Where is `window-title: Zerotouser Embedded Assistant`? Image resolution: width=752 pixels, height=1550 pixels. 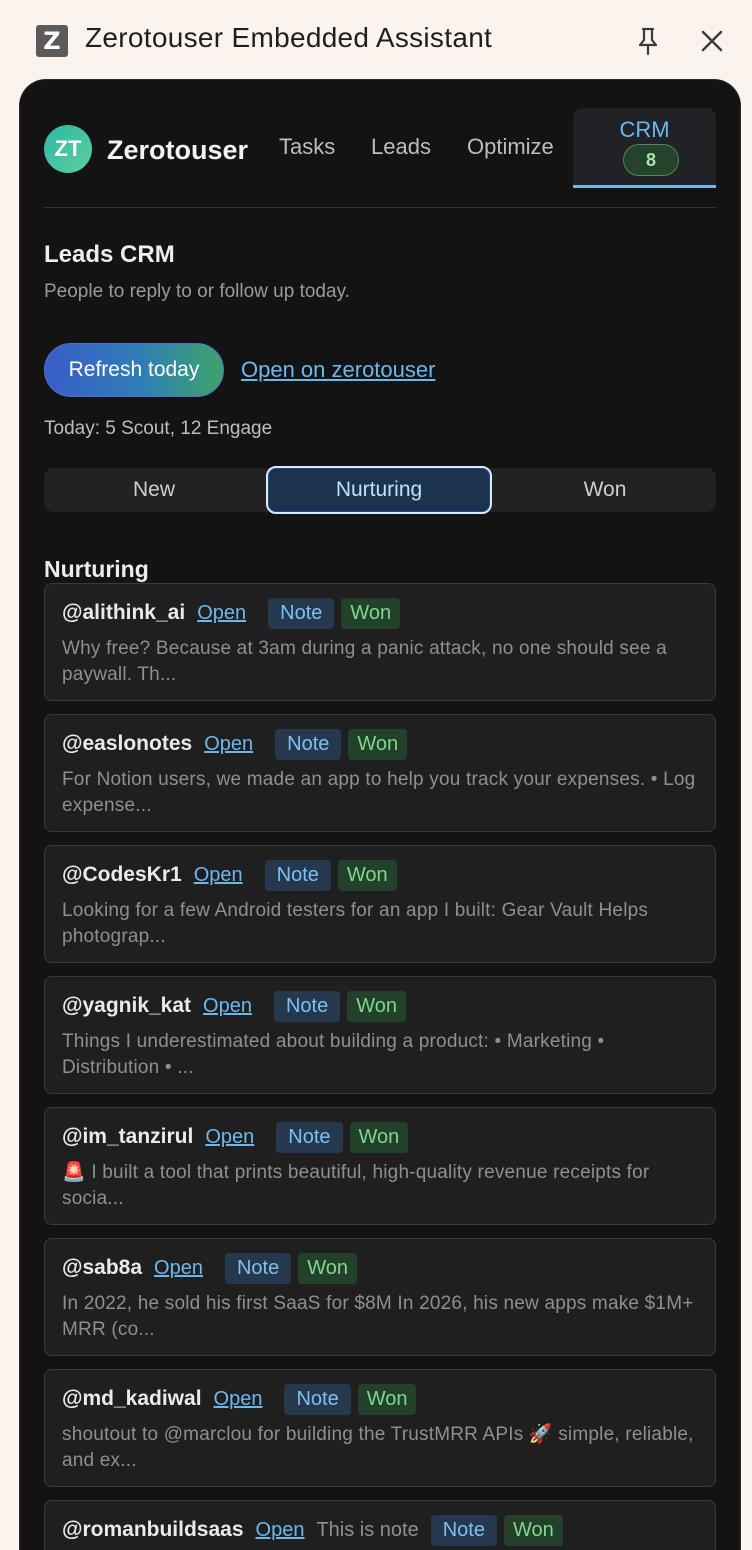
window-title: Zerotouser Embedded Assistant is located at coordinates (289, 37).